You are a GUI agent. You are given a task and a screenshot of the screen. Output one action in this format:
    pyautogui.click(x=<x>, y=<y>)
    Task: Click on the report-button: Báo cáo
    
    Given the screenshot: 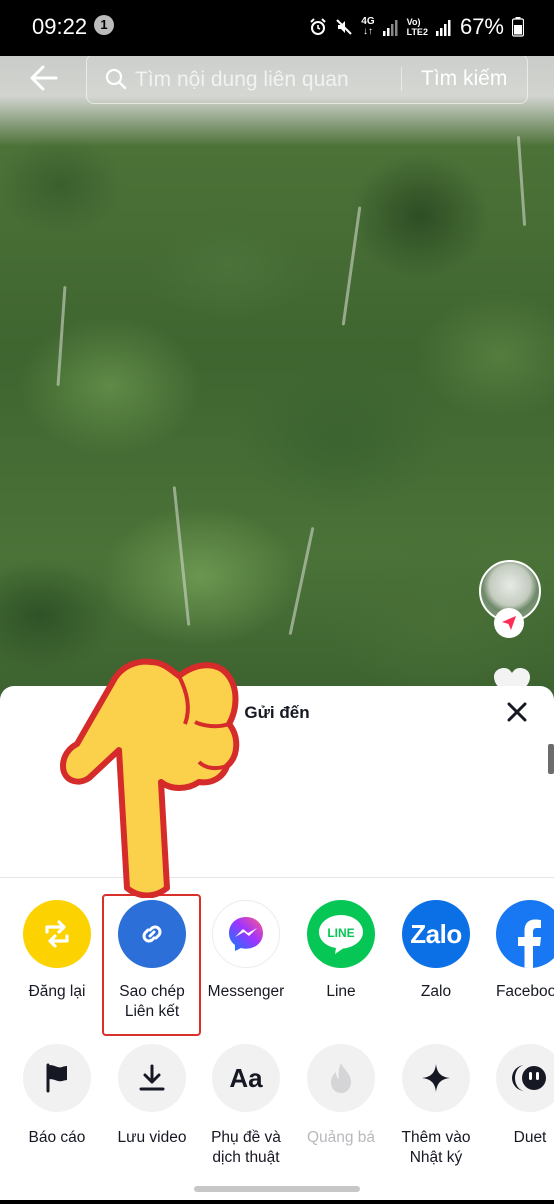 What is the action you would take?
    pyautogui.click(x=57, y=1096)
    